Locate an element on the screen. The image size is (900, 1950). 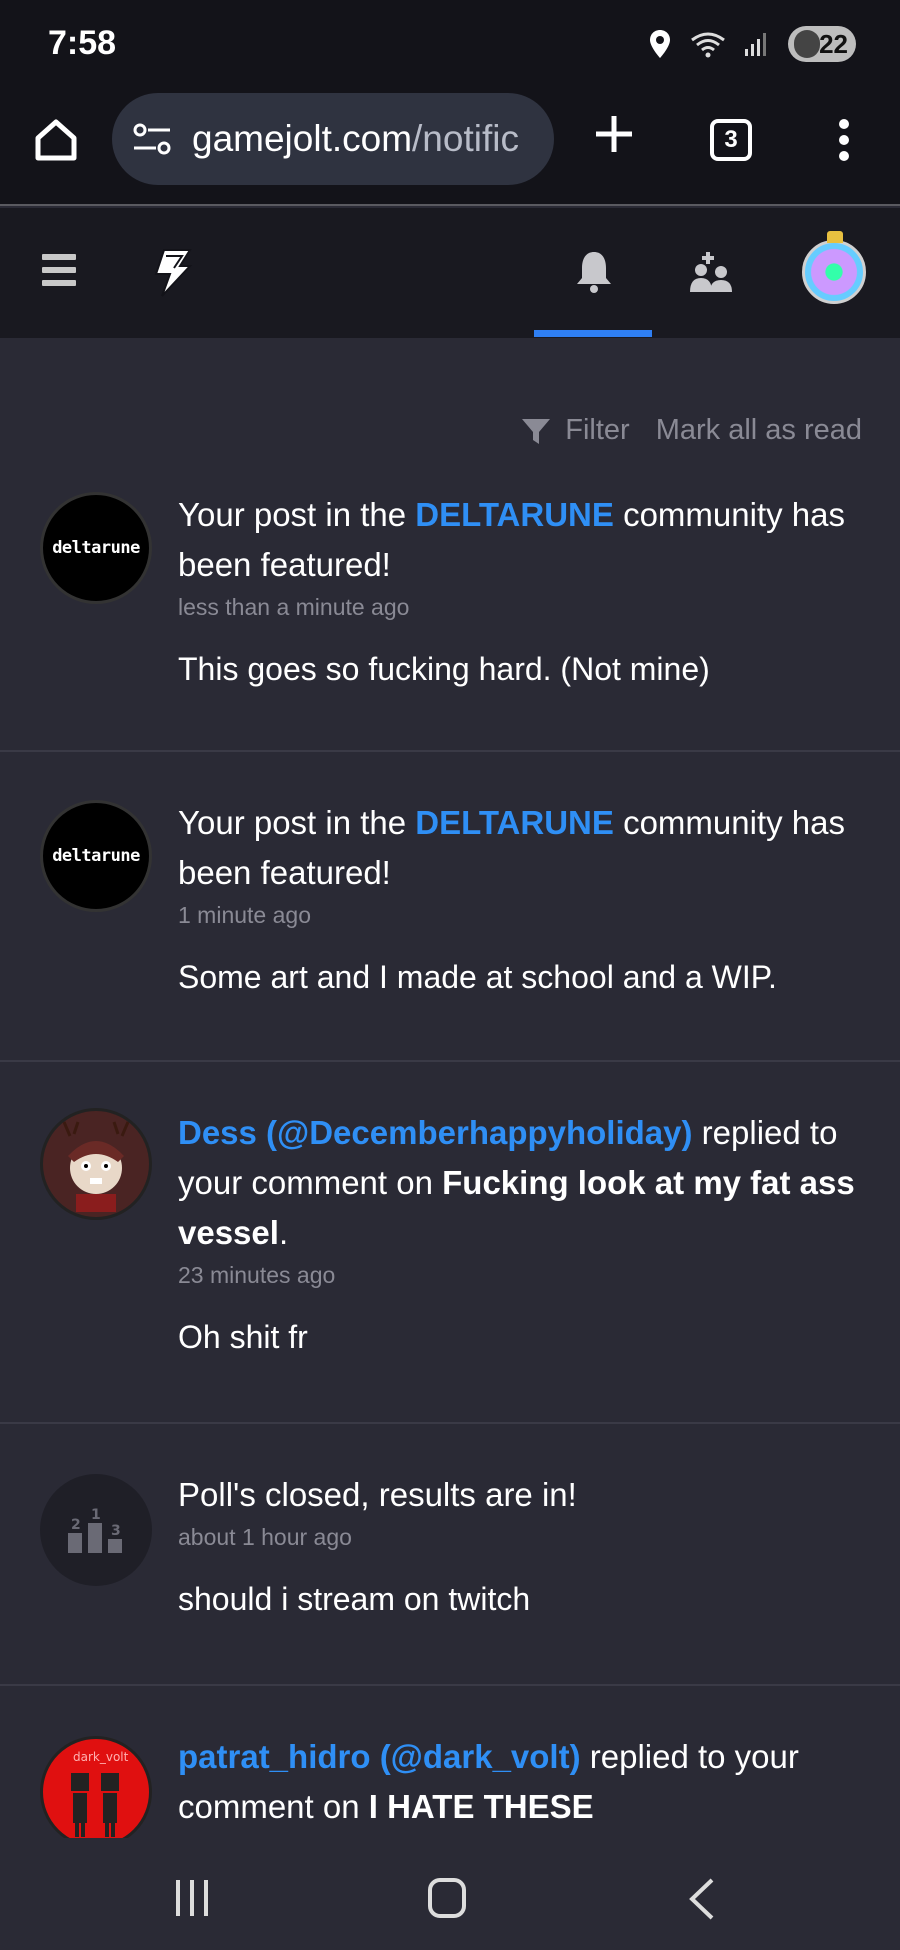
more-options-icon is located at coordinates (844, 140).